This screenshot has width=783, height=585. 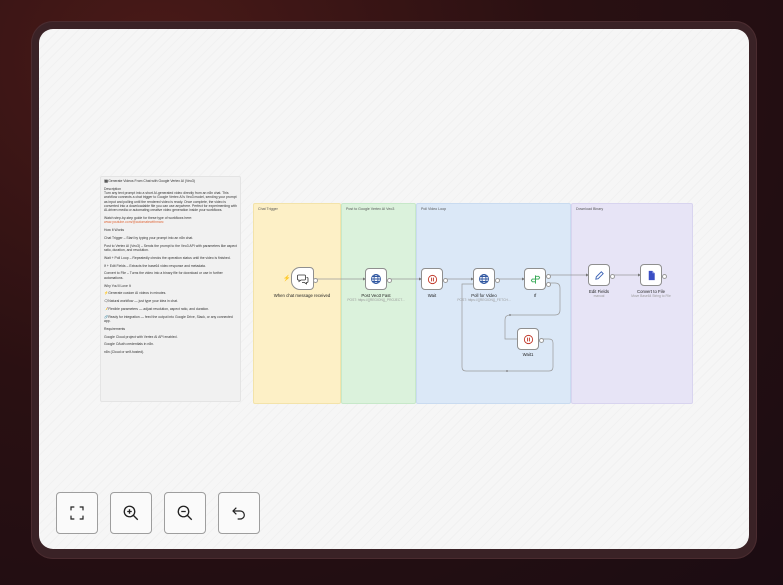 I want to click on node-convert-to-file, so click(x=651, y=275).